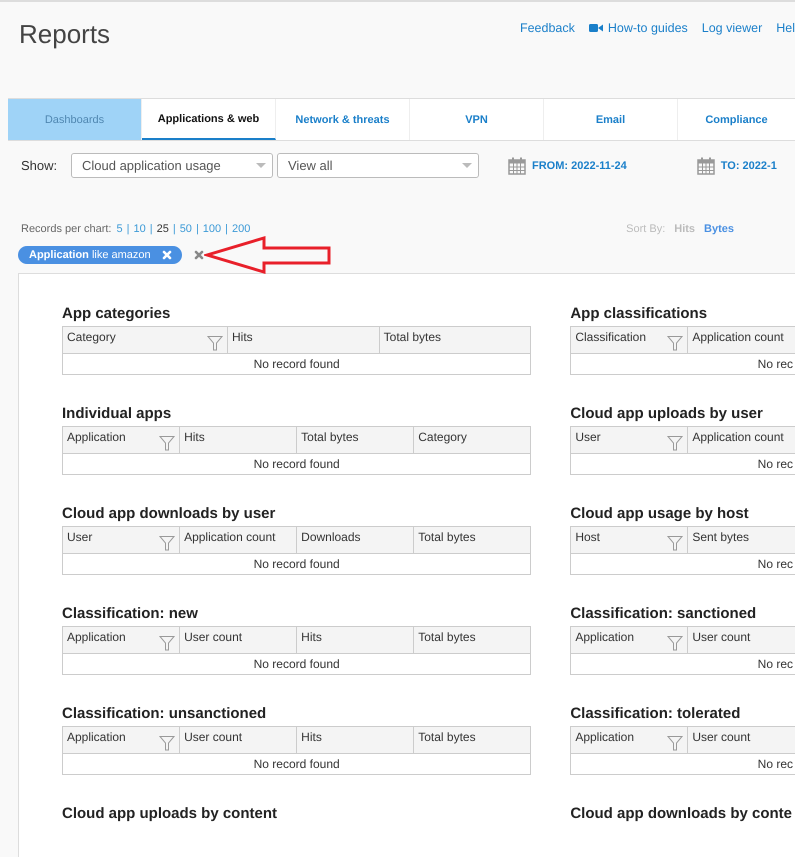  Describe the element at coordinates (209, 119) in the screenshot. I see `tab: Applications & web` at that location.